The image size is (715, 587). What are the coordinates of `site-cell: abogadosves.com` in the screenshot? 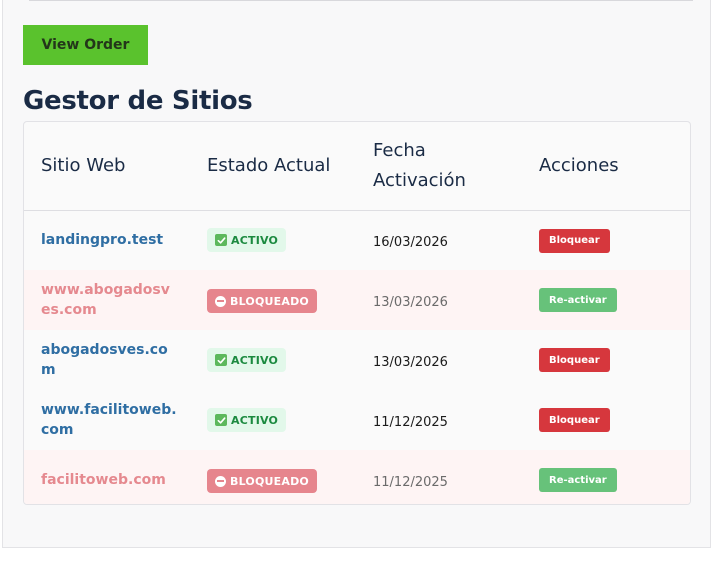 It's located at (107, 360).